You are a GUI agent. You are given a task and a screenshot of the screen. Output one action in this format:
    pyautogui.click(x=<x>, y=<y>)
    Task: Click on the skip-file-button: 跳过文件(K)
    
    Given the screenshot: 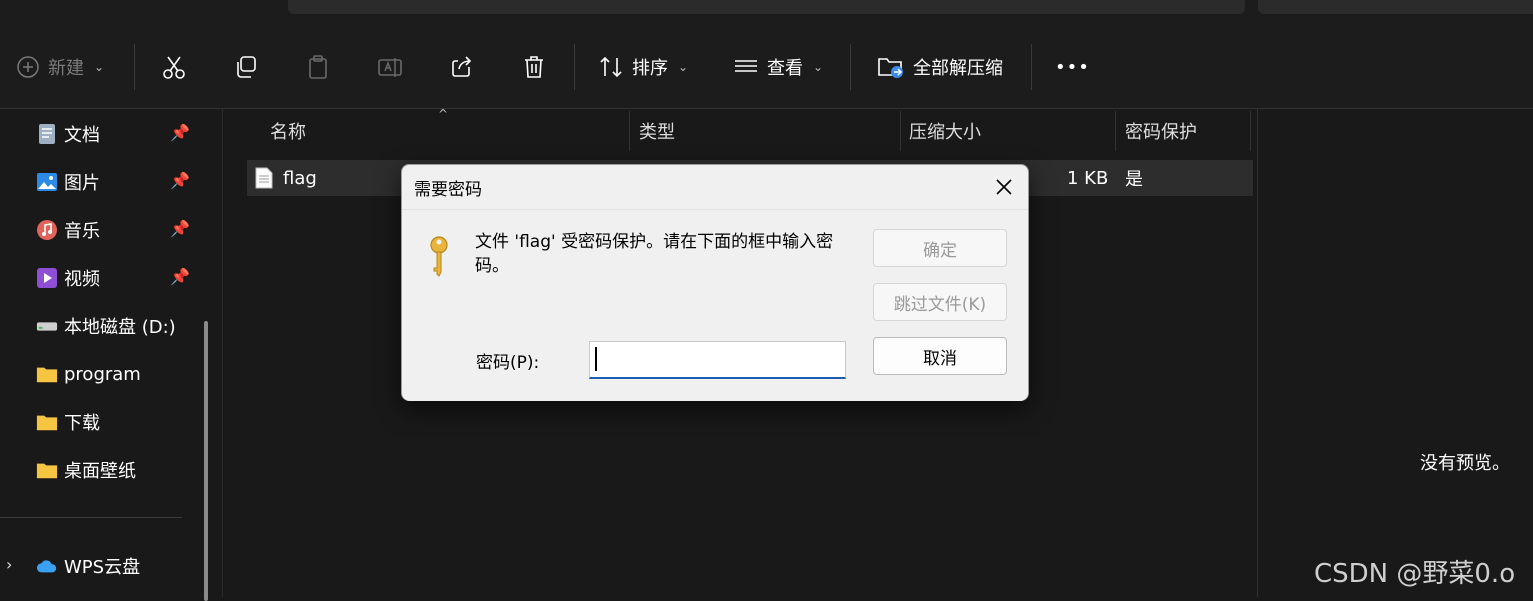 What is the action you would take?
    pyautogui.click(x=940, y=302)
    